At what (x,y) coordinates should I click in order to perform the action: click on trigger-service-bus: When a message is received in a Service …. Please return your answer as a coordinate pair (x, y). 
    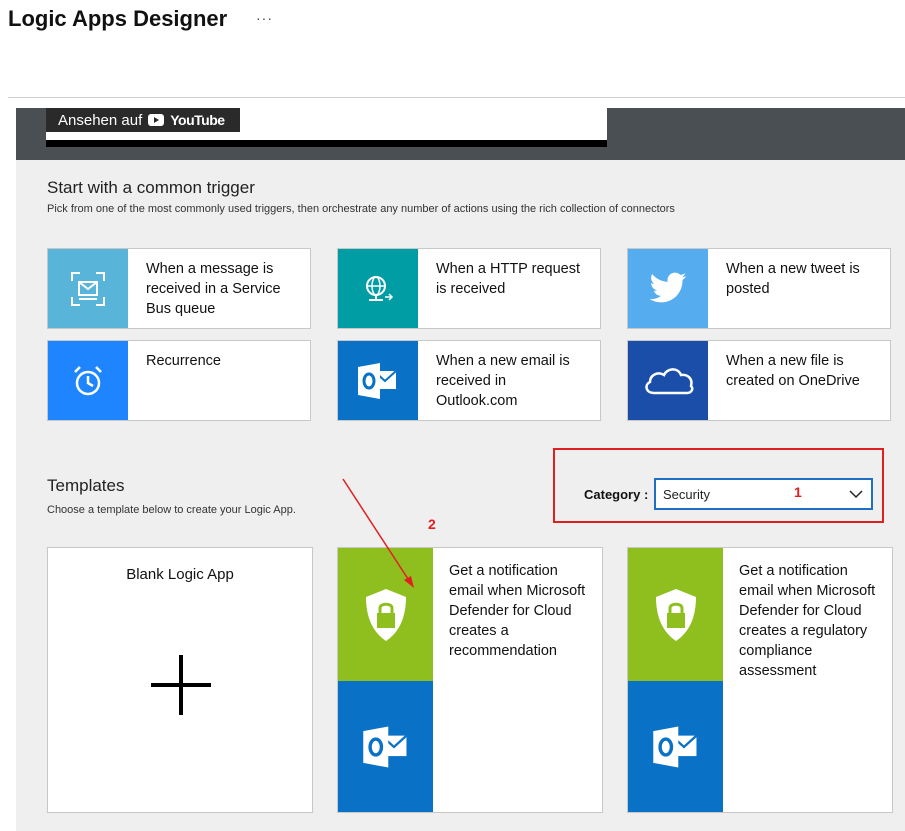
    Looking at the image, I should click on (179, 288).